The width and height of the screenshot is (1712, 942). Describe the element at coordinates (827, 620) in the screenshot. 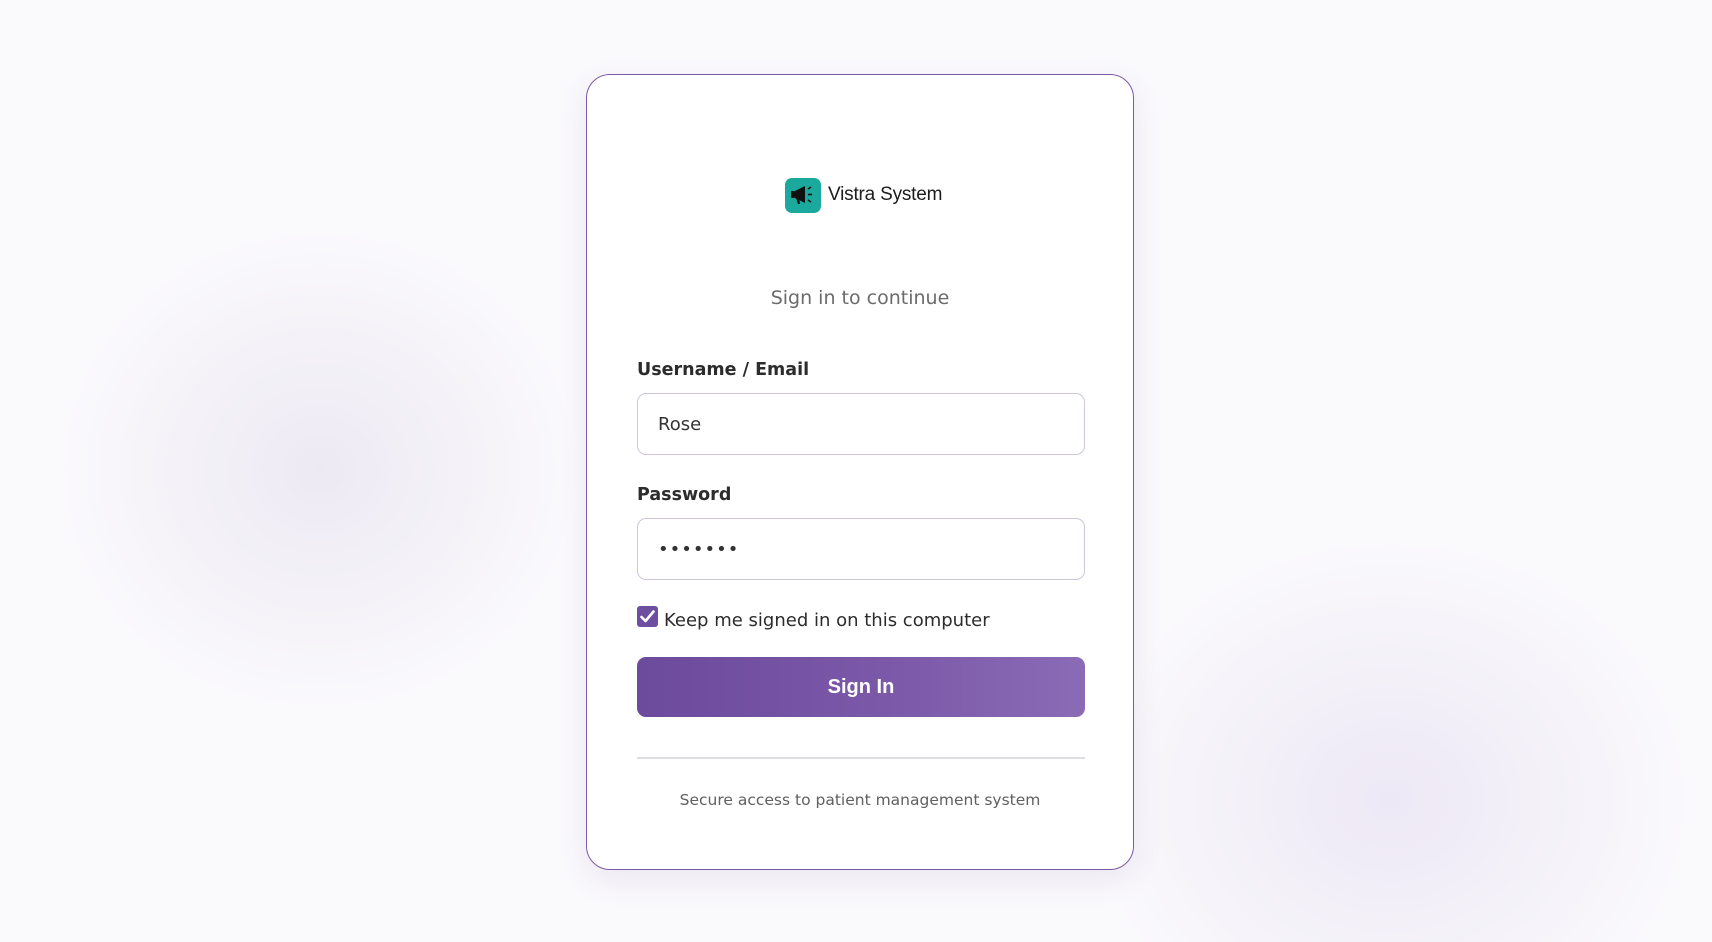

I see `remember-label: Keep me signed in on this computer` at that location.